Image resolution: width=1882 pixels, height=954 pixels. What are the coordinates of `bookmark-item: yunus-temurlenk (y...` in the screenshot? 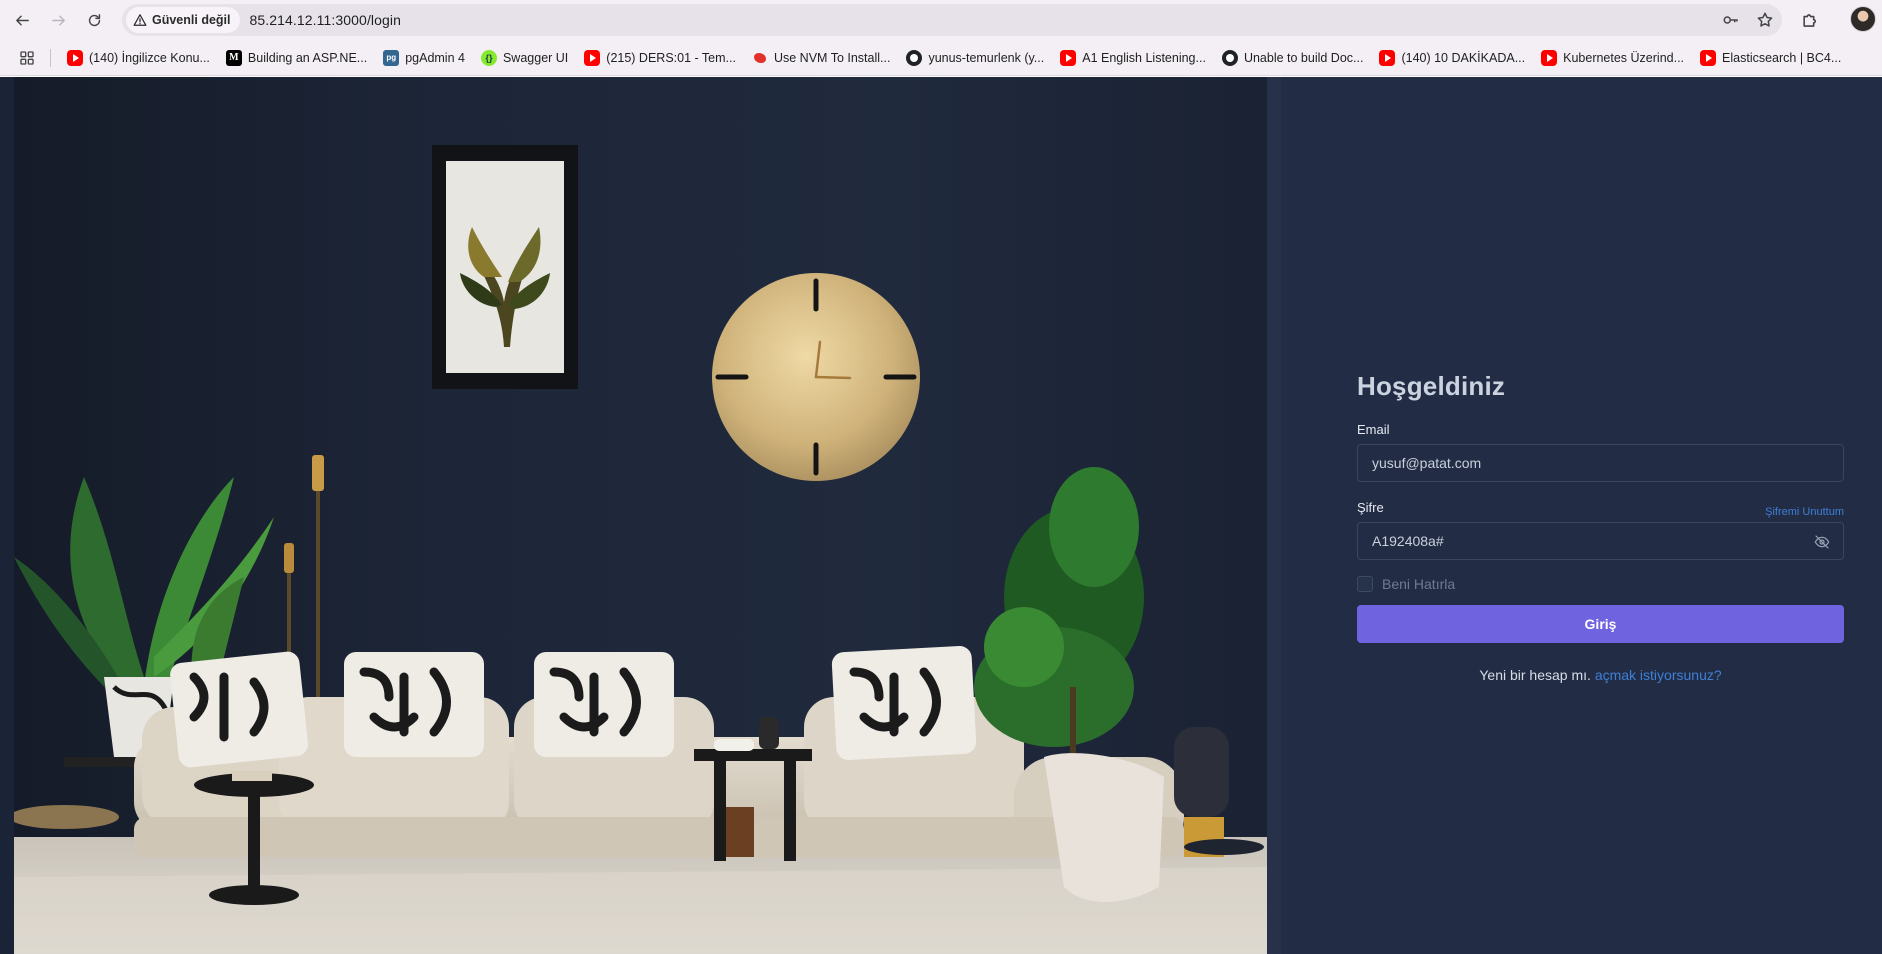 It's located at (975, 58).